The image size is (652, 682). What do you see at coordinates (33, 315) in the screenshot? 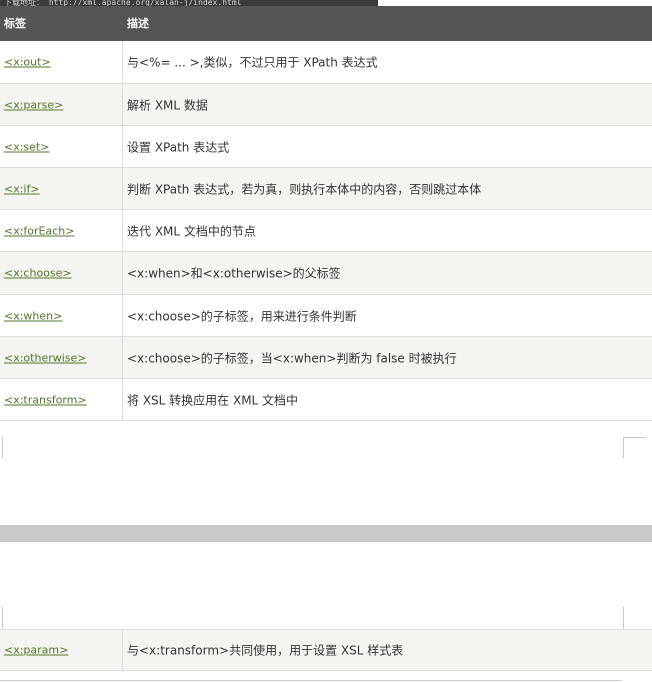
I see `tag-link-when: <x:when>` at bounding box center [33, 315].